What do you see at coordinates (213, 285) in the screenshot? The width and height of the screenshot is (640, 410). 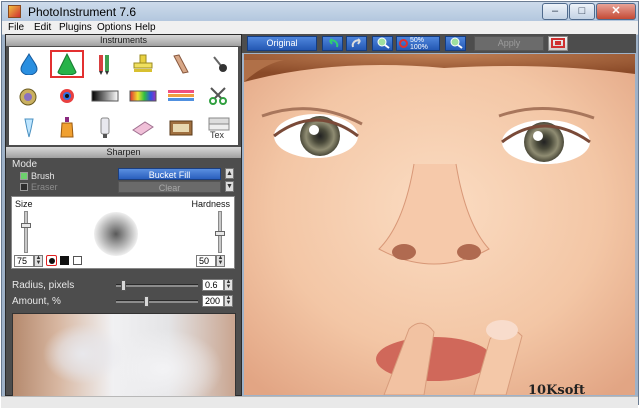 I see `radius-value: 0.6` at bounding box center [213, 285].